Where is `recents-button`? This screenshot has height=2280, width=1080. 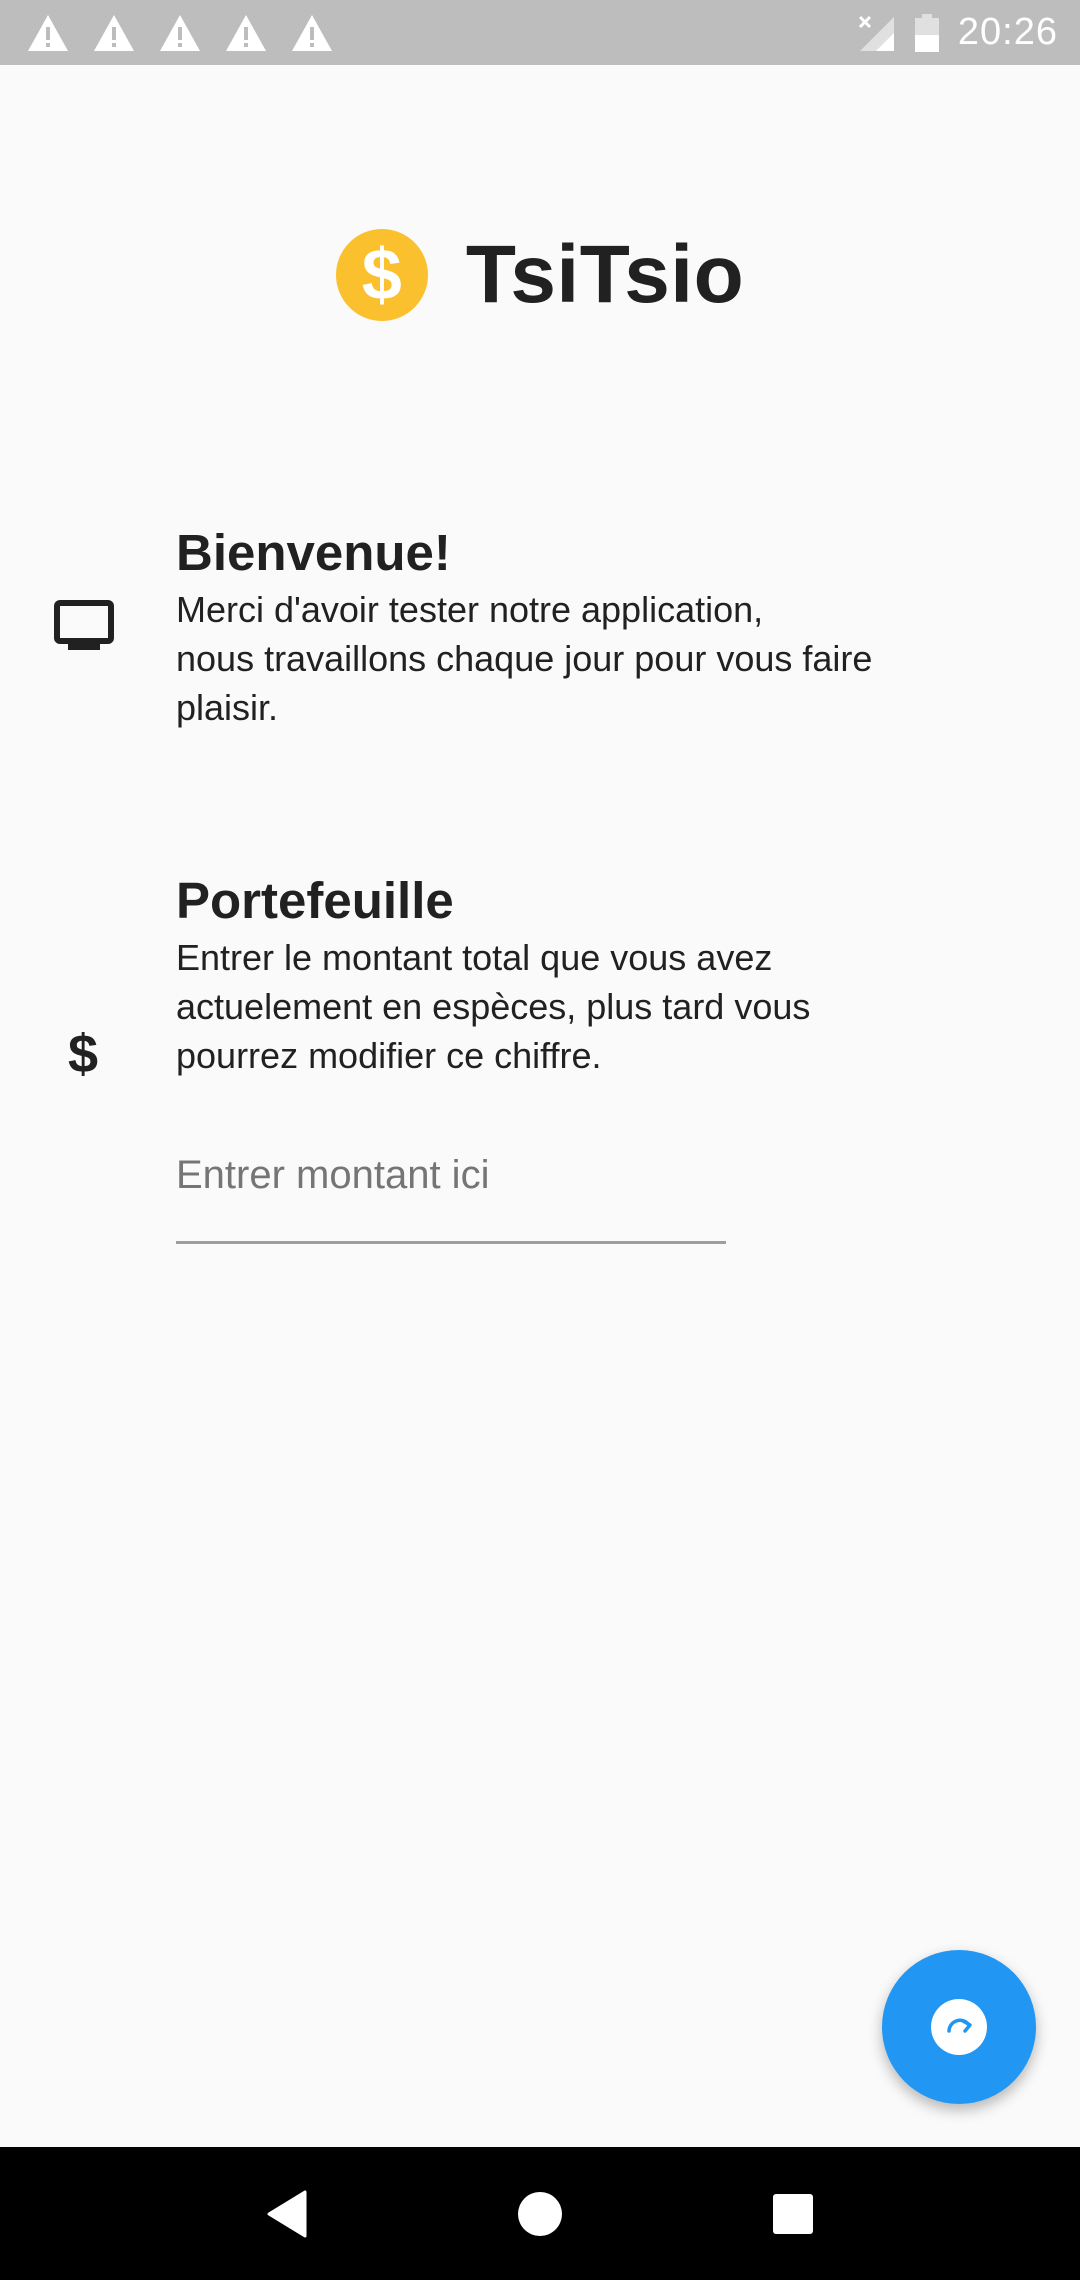 recents-button is located at coordinates (793, 2214).